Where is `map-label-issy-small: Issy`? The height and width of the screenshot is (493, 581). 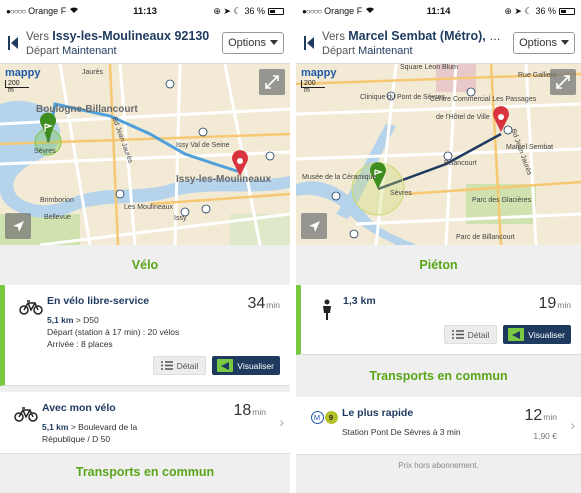
map-label-issy-small: Issy is located at coordinates (180, 218).